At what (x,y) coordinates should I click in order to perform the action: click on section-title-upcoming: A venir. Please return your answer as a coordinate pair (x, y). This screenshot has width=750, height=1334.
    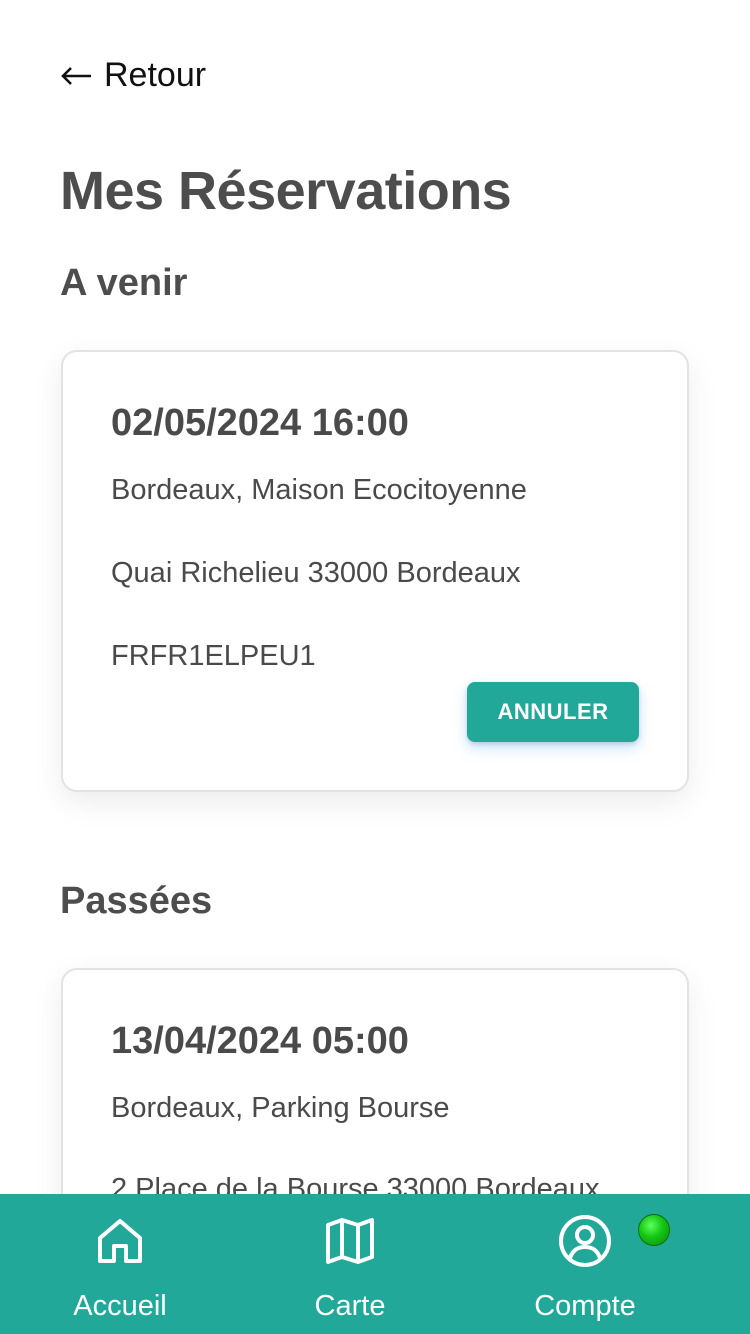
    Looking at the image, I should click on (124, 283).